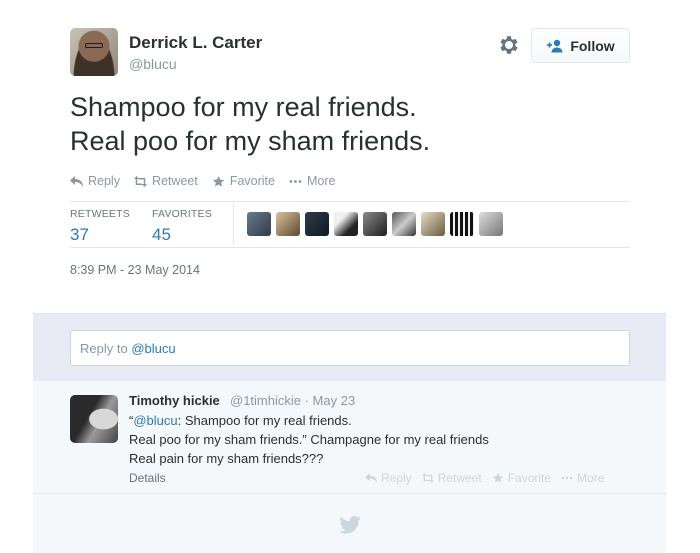 The width and height of the screenshot is (700, 553). What do you see at coordinates (79, 234) in the screenshot?
I see `retweets-count: 37` at bounding box center [79, 234].